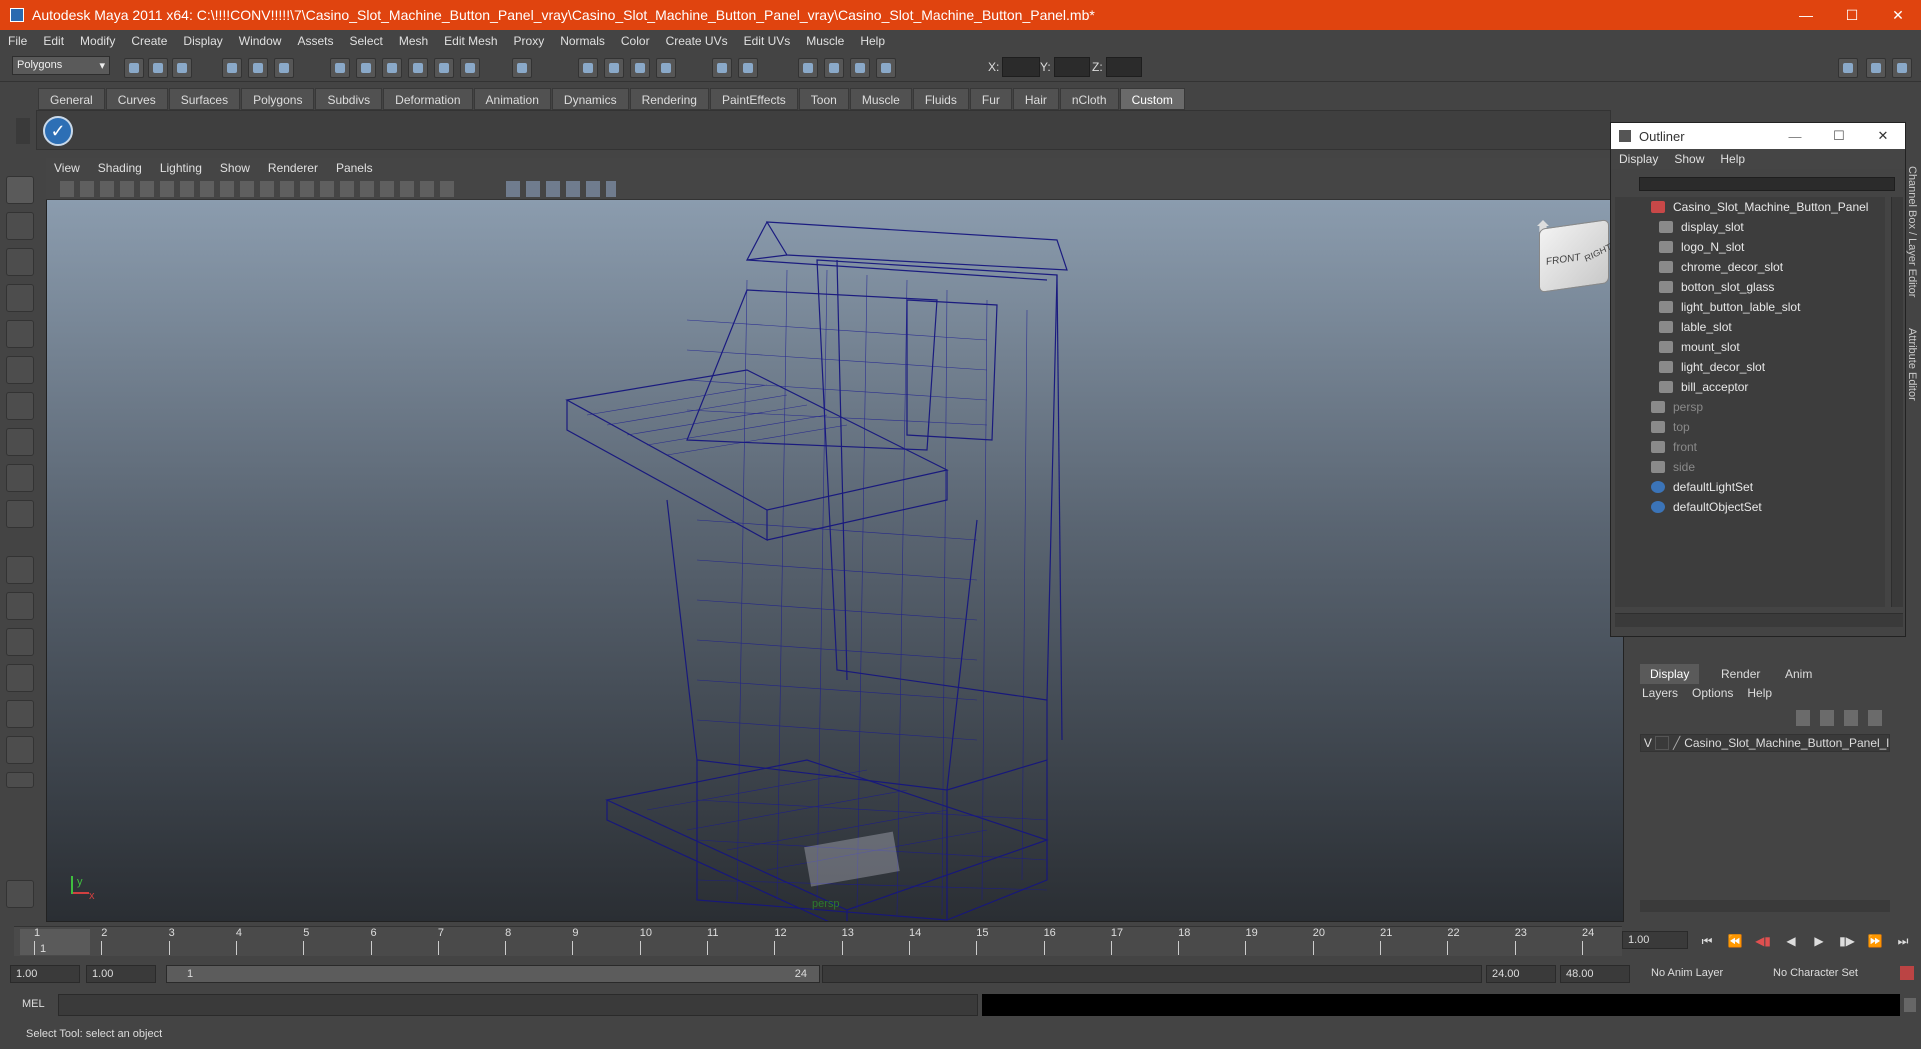 The height and width of the screenshot is (1049, 1921). Describe the element at coordinates (235, 168) in the screenshot. I see `panel-menu-show: Show` at that location.